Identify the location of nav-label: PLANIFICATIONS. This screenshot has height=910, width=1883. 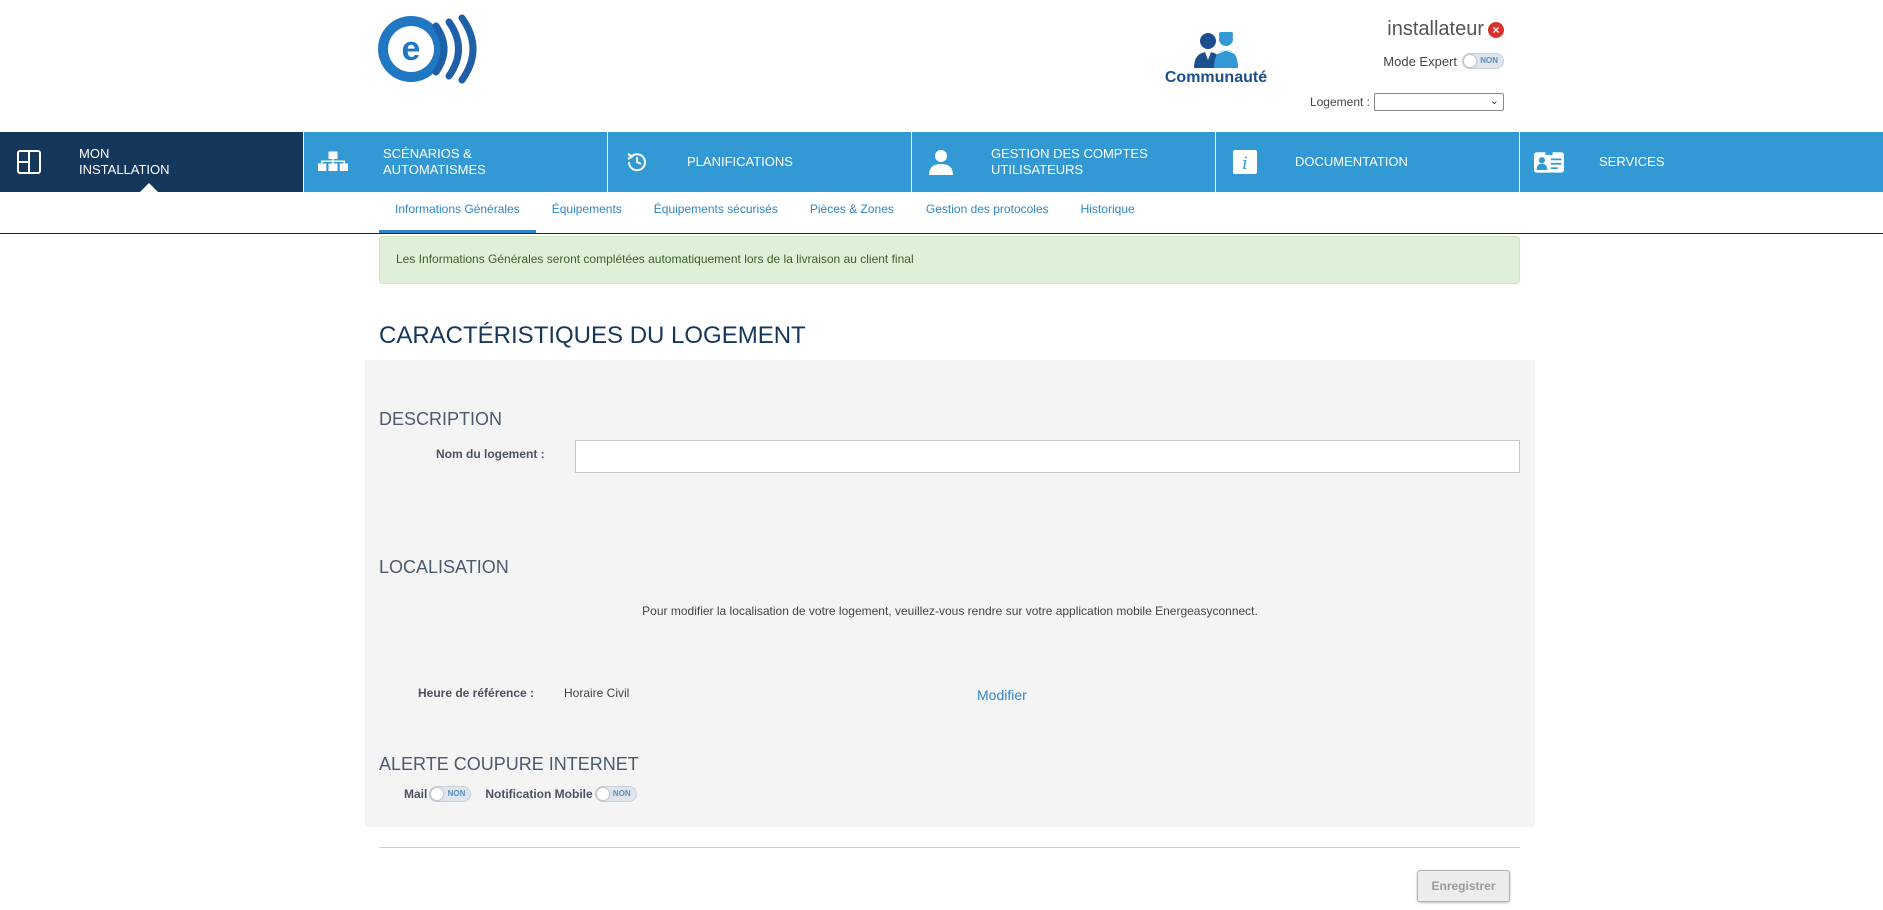
(787, 162).